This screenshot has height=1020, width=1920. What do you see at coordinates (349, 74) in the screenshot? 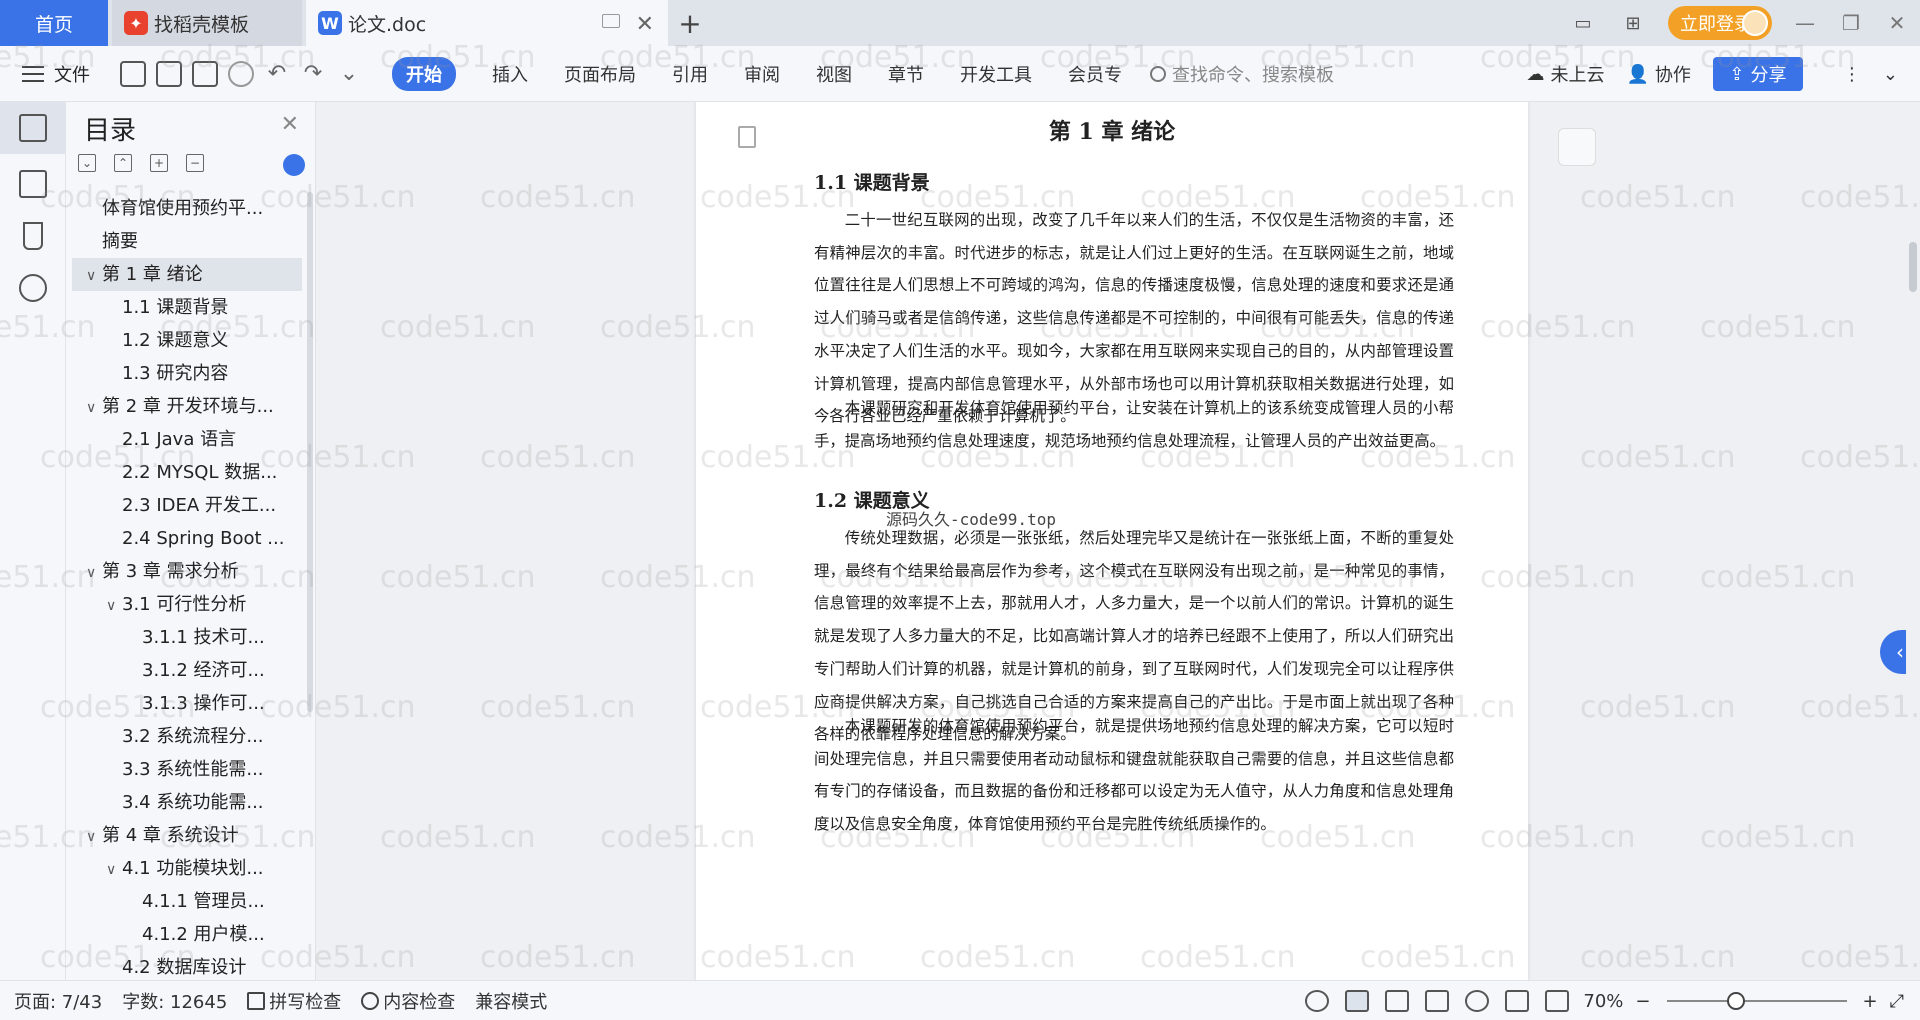
I see `more-dropdown-icon: ⌄` at bounding box center [349, 74].